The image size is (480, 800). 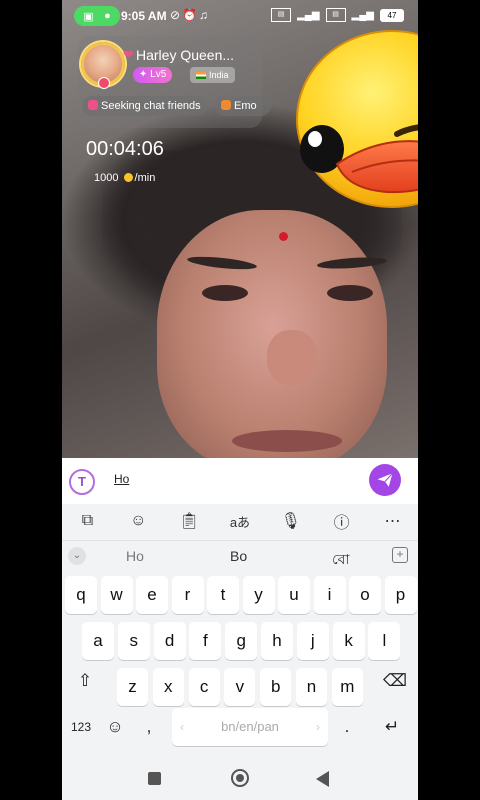 I want to click on key-s: s, so click(x=133, y=641).